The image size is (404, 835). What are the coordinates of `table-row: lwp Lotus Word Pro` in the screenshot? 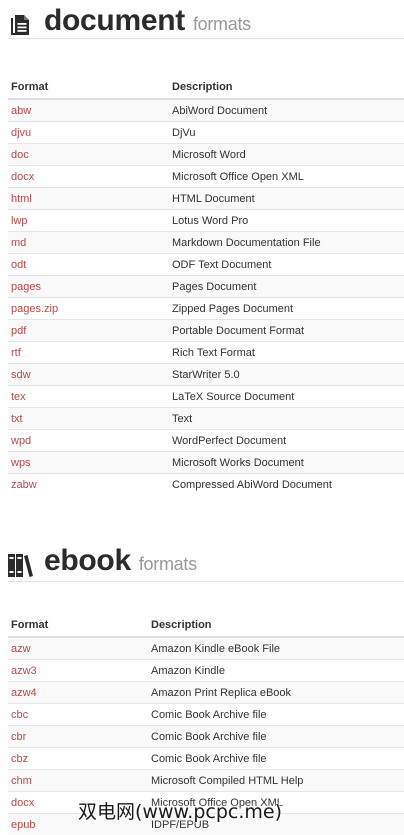 It's located at (206, 220).